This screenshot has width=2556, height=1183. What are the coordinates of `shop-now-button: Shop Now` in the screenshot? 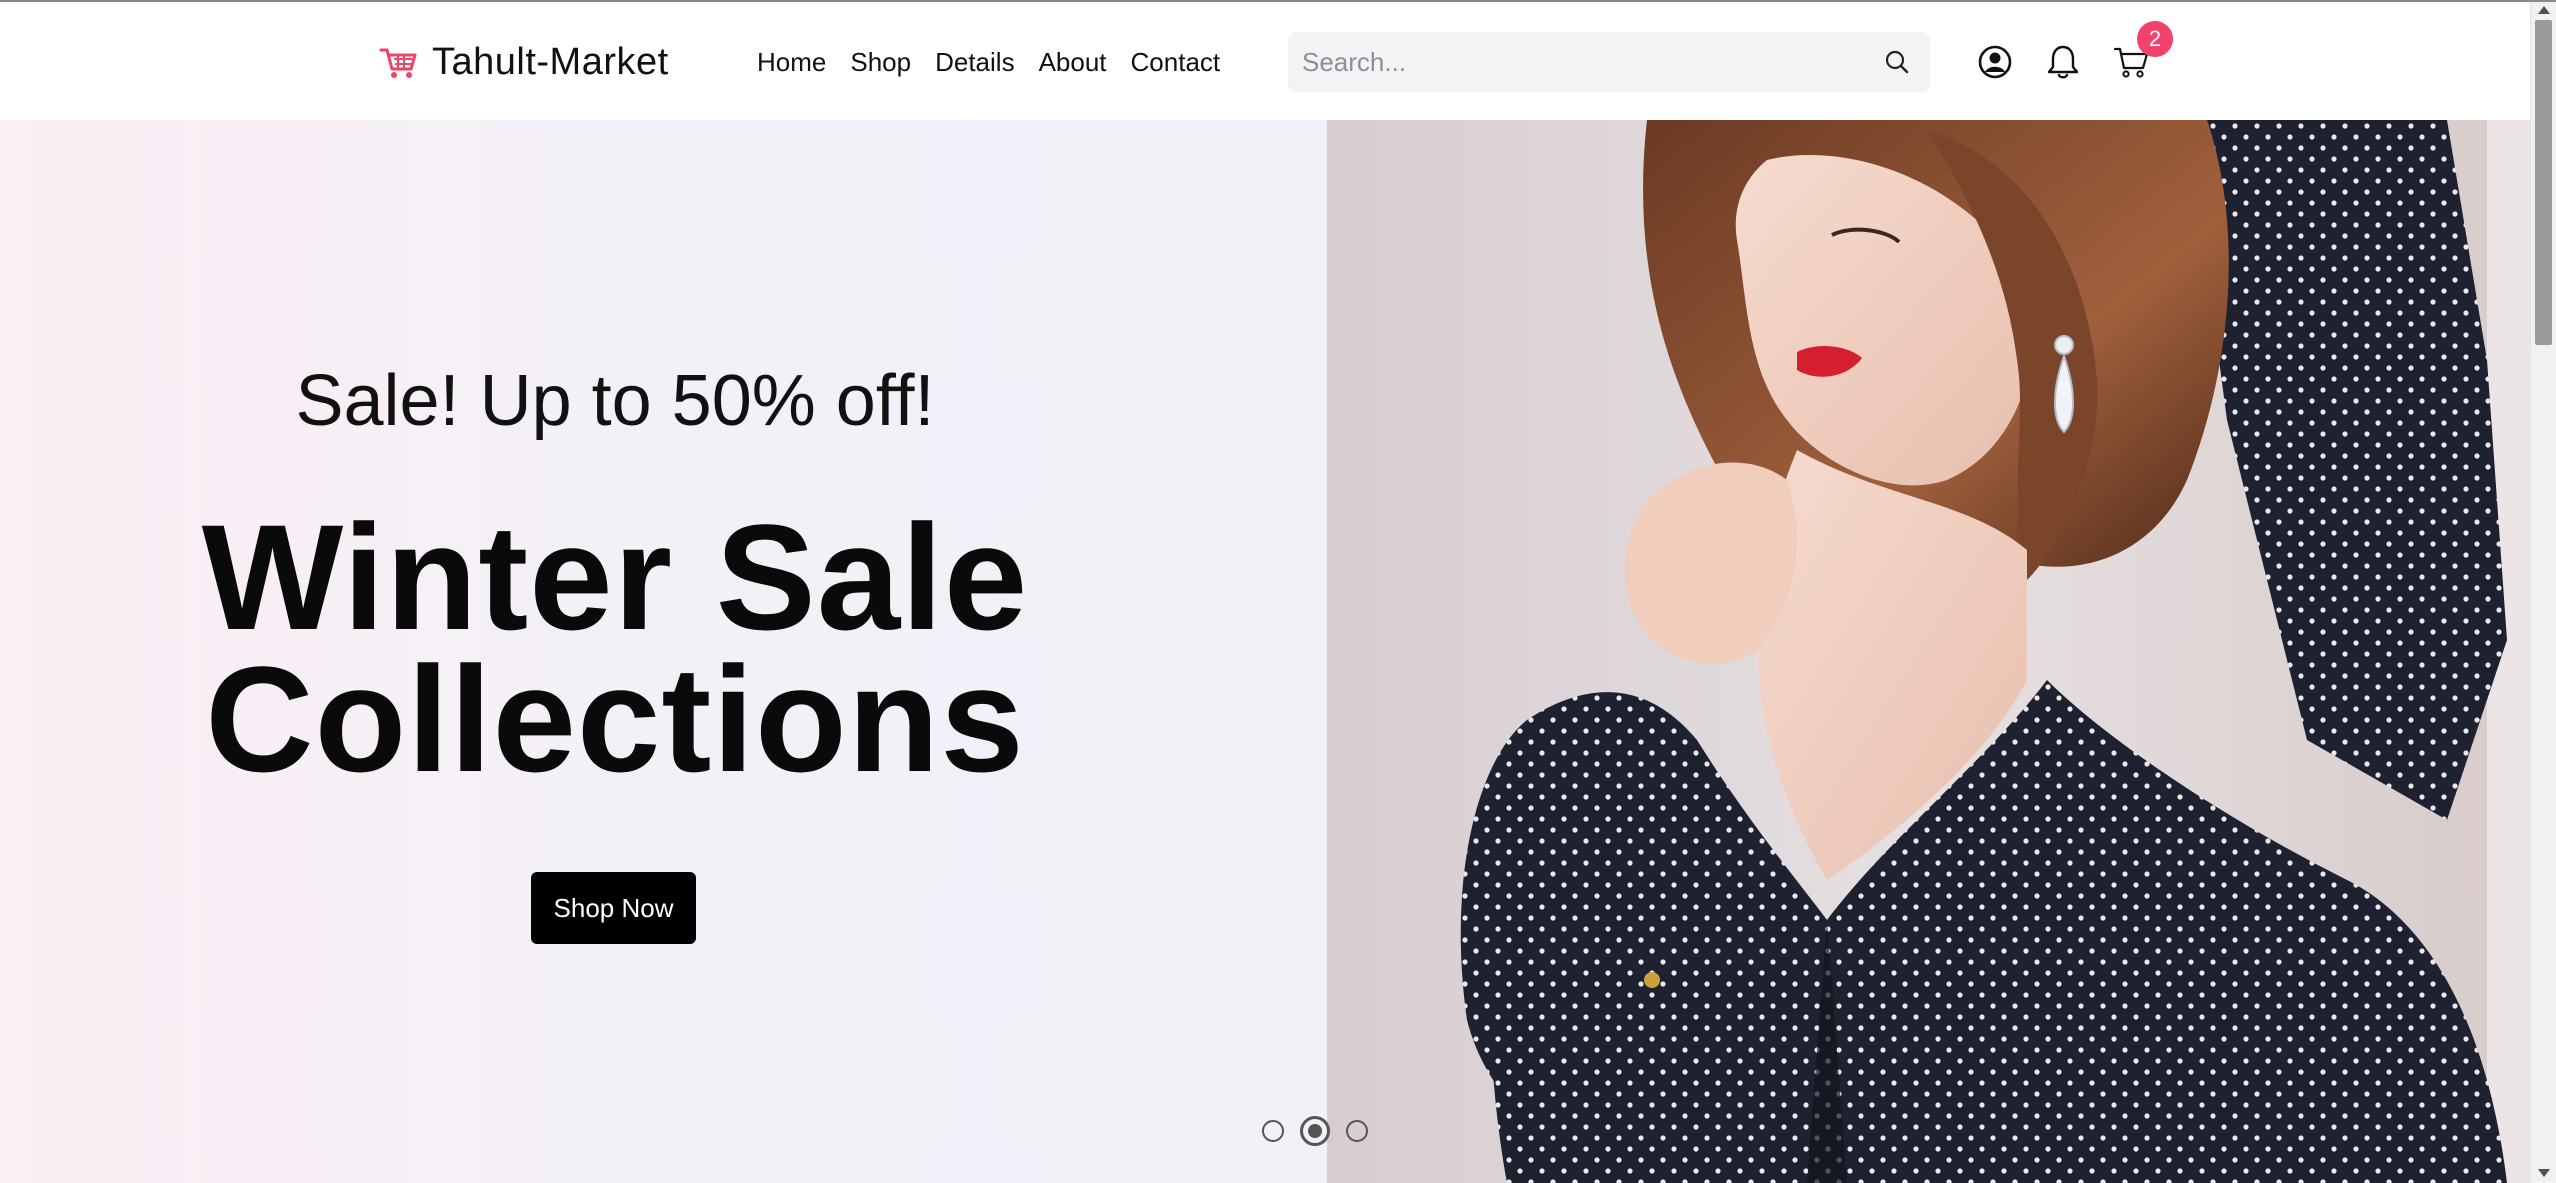 It's located at (613, 908).